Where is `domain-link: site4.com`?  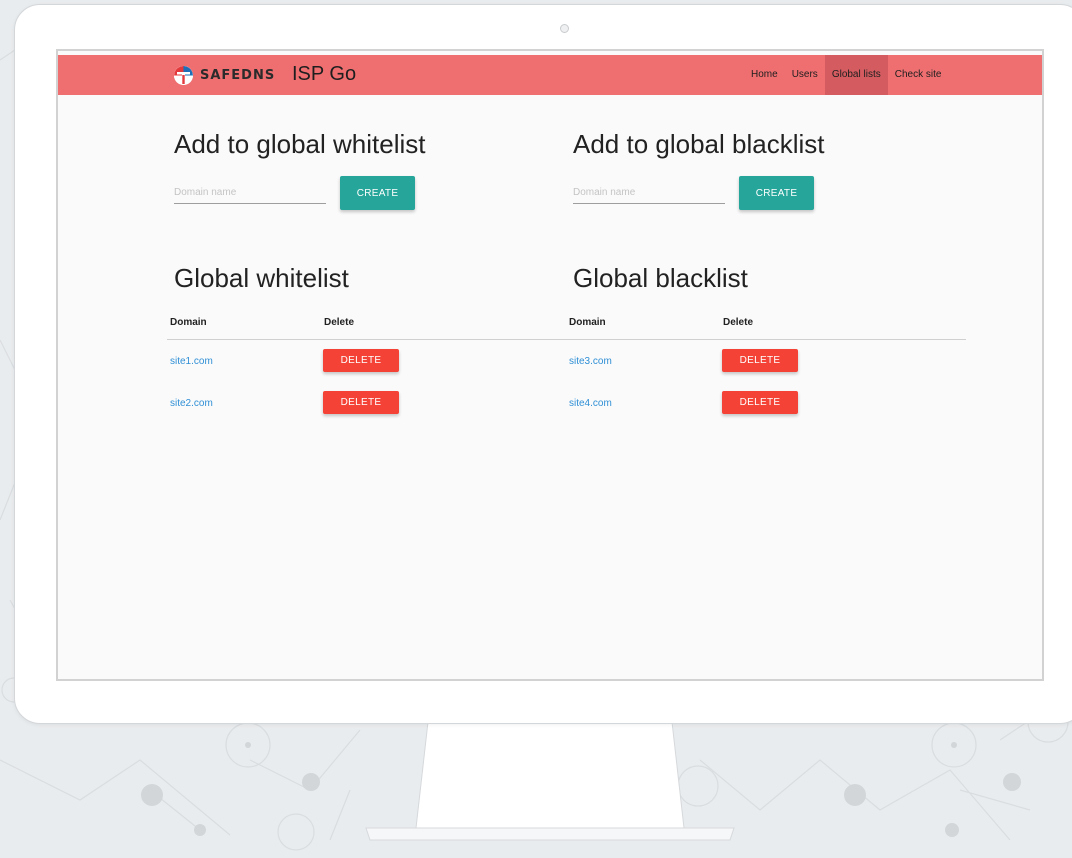
domain-link: site4.com is located at coordinates (590, 403).